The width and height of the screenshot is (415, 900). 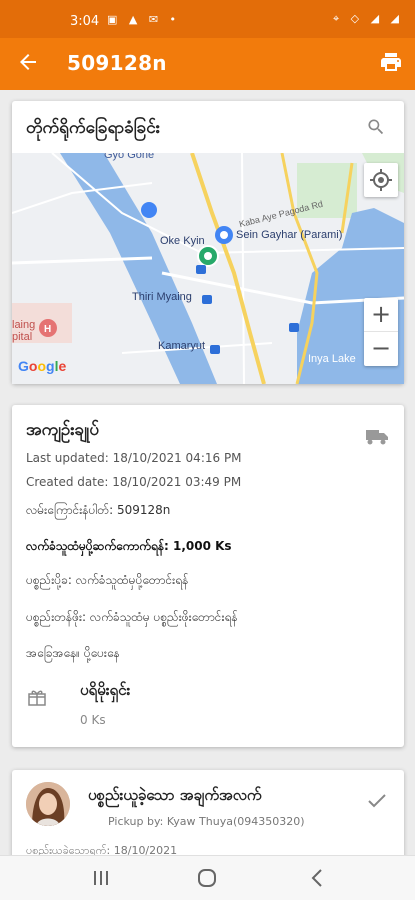 What do you see at coordinates (28, 64) in the screenshot?
I see `back-arrow-icon` at bounding box center [28, 64].